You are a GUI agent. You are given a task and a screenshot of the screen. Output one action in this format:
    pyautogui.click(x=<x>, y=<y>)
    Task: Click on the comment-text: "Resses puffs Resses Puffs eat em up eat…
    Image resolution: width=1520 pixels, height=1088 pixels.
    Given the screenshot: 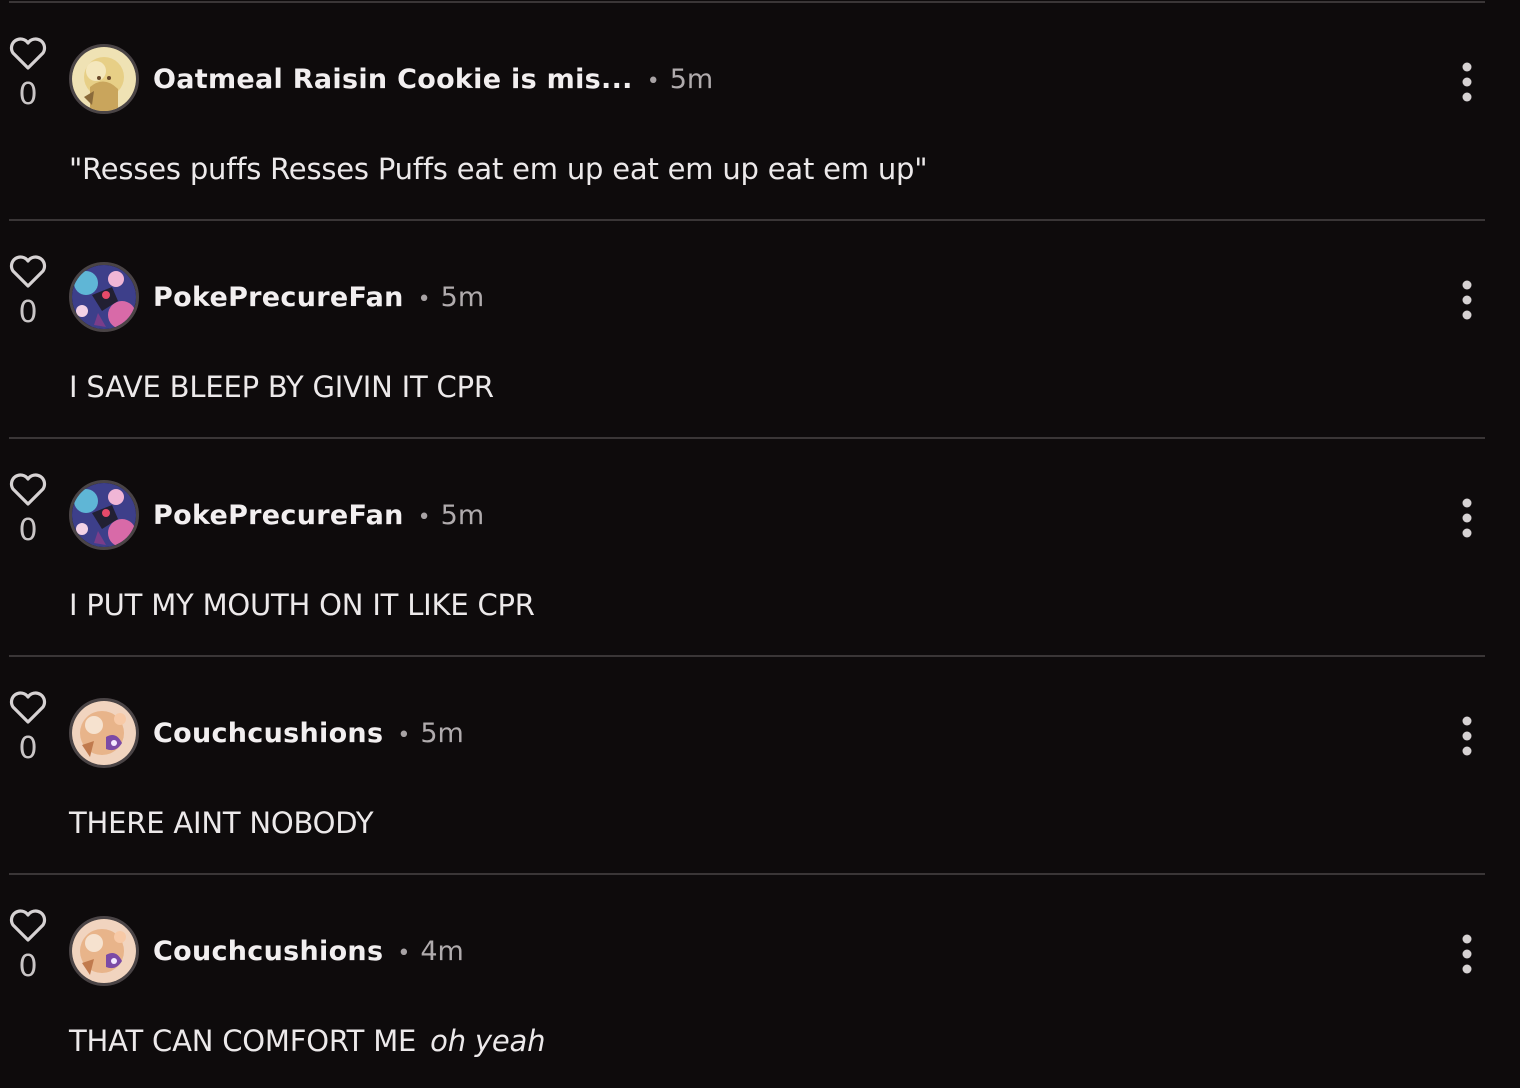 What is the action you would take?
    pyautogui.click(x=505, y=169)
    